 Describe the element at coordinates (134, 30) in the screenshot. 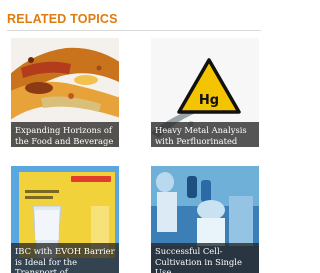

I see `section-divider` at that location.